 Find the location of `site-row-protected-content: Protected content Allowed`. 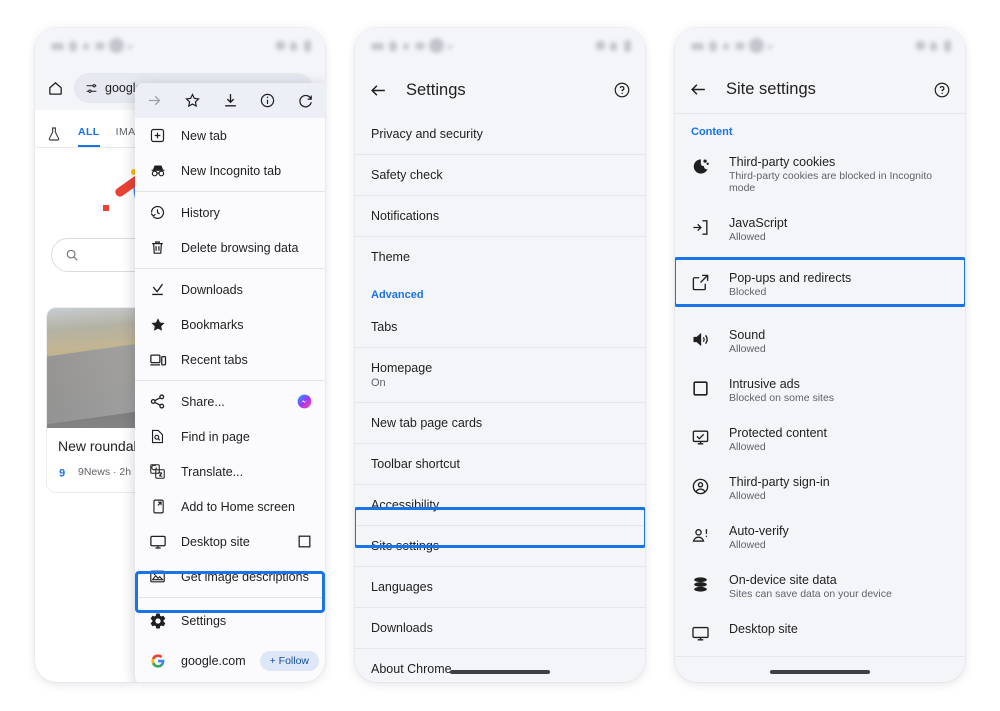

site-row-protected-content: Protected content Allowed is located at coordinates (820, 439).